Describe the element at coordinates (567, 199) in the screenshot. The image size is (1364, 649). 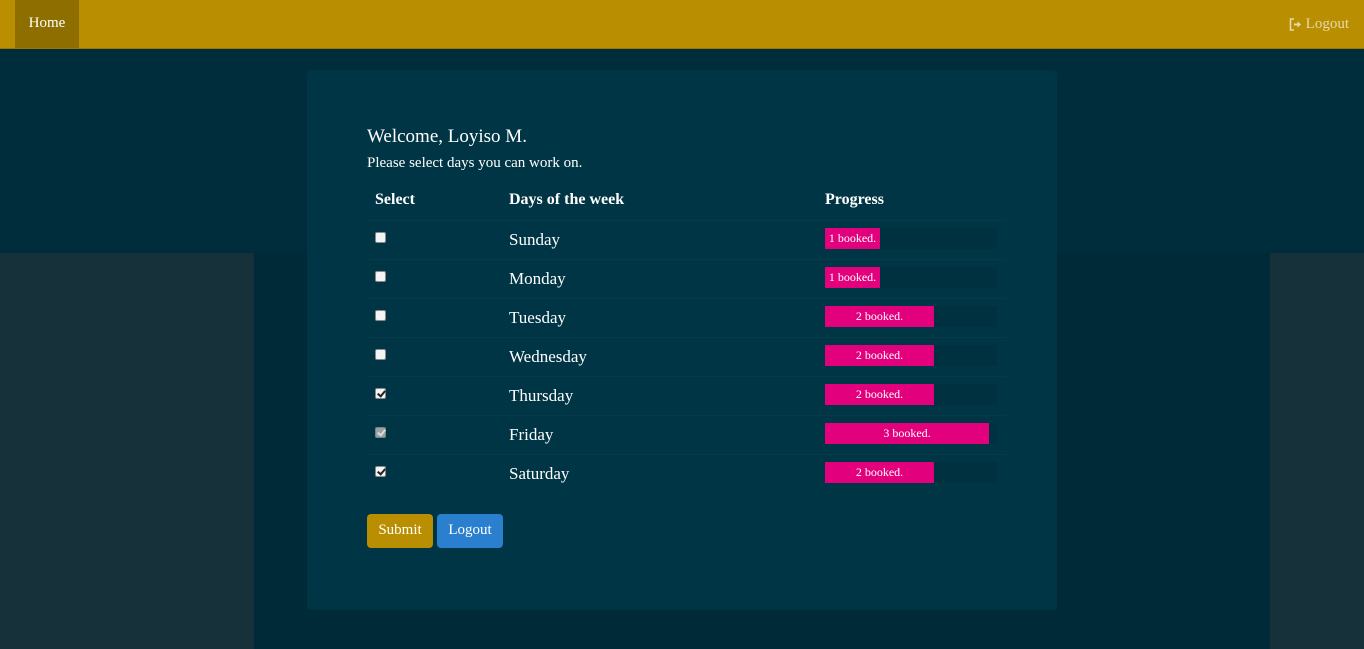
I see `column-header-days: Days of the week` at that location.